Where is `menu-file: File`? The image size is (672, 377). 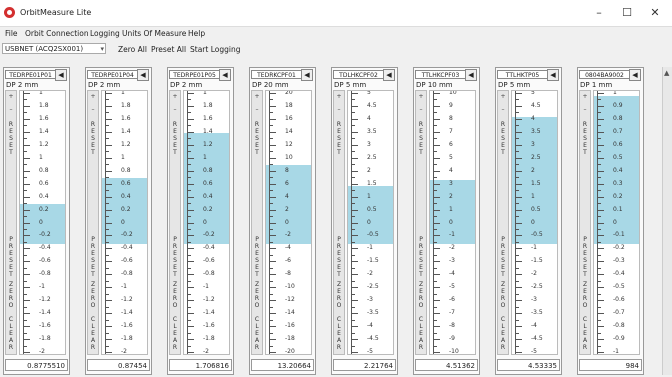 menu-file: File is located at coordinates (11, 33).